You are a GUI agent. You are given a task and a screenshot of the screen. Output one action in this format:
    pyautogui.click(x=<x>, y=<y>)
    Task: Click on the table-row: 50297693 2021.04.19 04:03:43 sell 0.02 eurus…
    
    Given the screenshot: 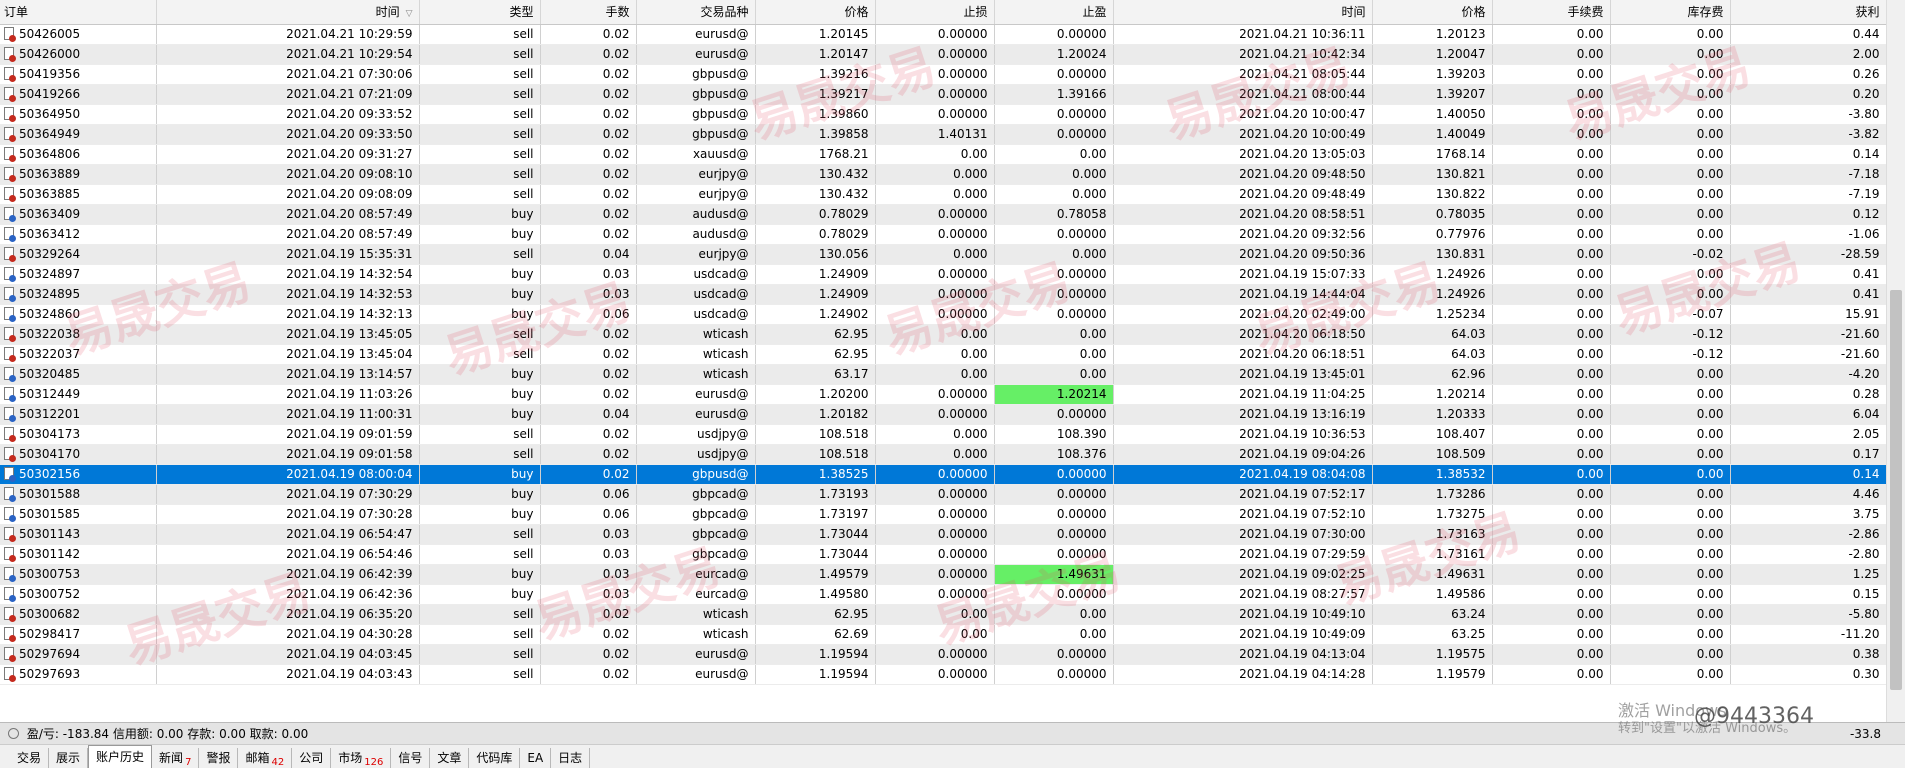 What is the action you would take?
    pyautogui.click(x=943, y=674)
    